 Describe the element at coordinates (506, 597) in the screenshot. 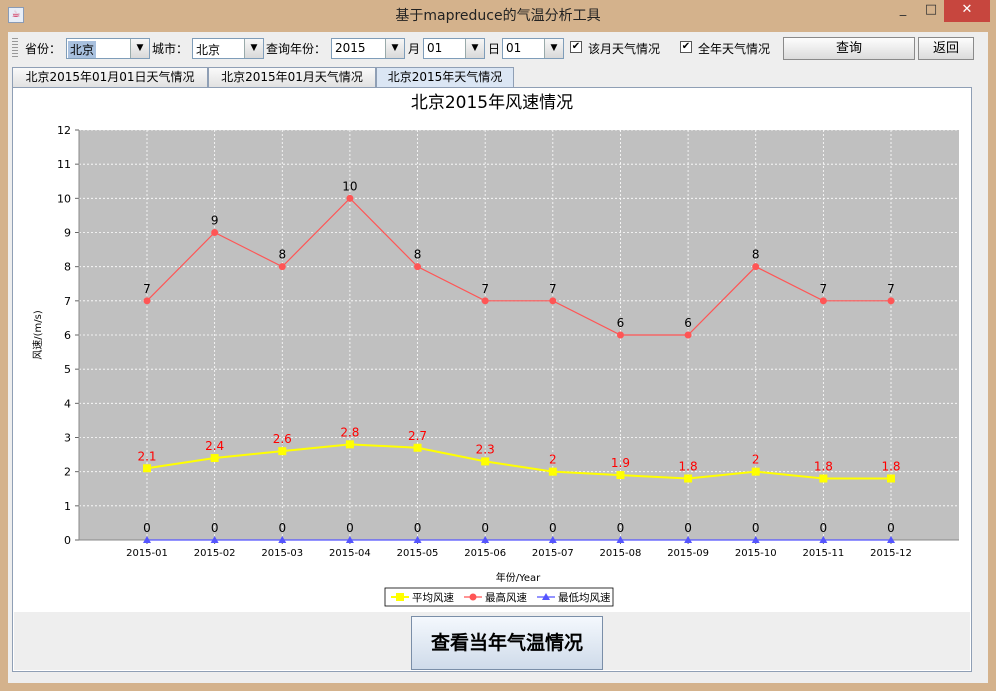

I see `legend-entry: 最高风速` at that location.